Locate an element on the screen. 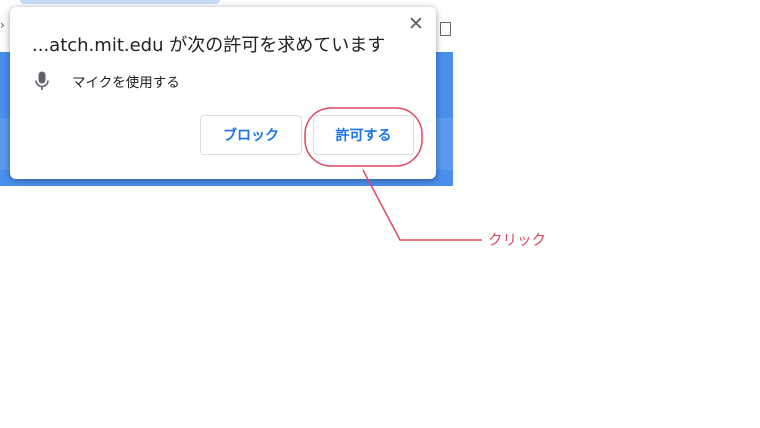 This screenshot has width=760, height=428. browser-toolbar-icon is located at coordinates (445, 29).